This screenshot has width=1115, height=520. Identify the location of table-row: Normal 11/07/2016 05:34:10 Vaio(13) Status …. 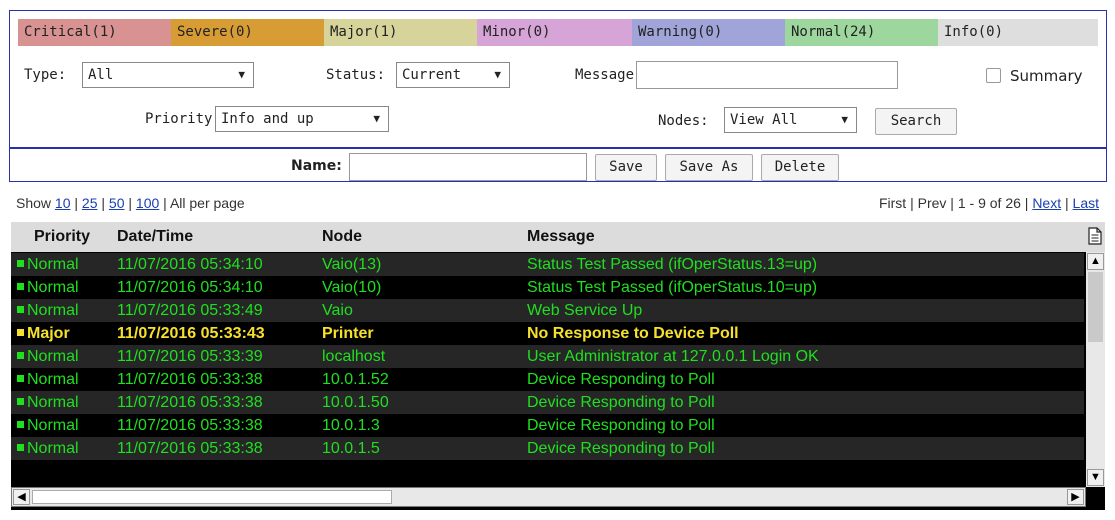
(547, 264).